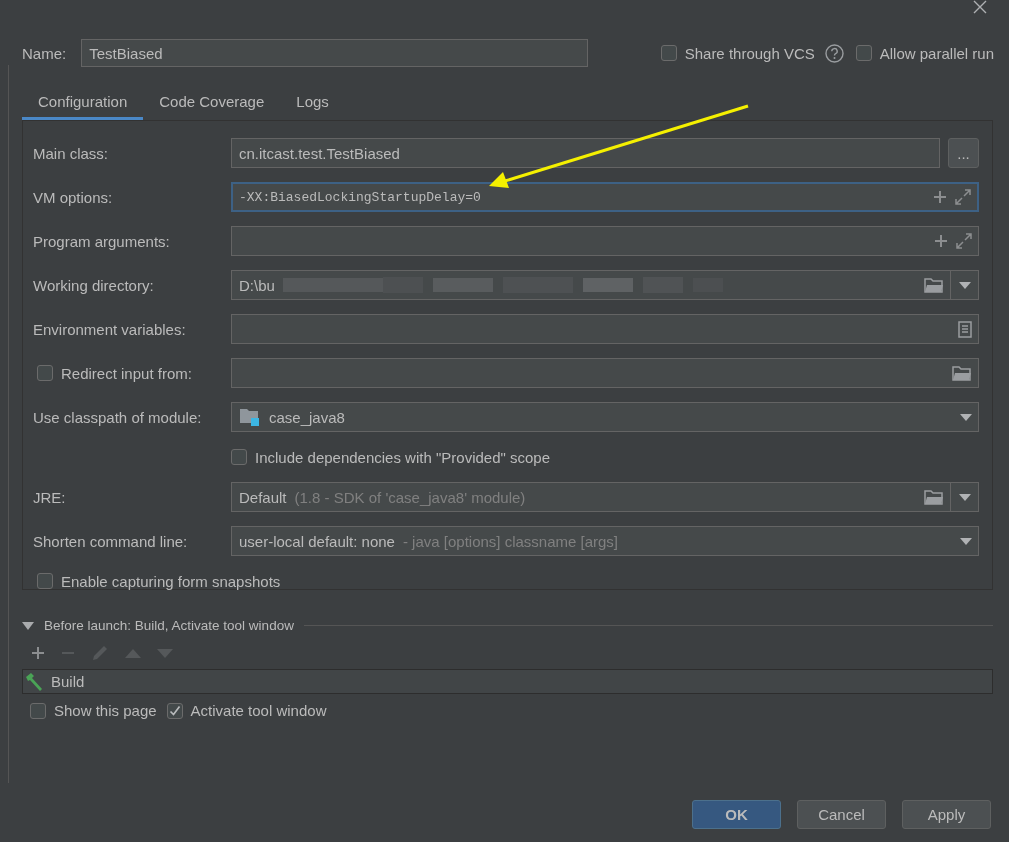 Image resolution: width=1009 pixels, height=842 pixels. Describe the element at coordinates (102, 241) in the screenshot. I see `field-label: Program arguments:` at that location.